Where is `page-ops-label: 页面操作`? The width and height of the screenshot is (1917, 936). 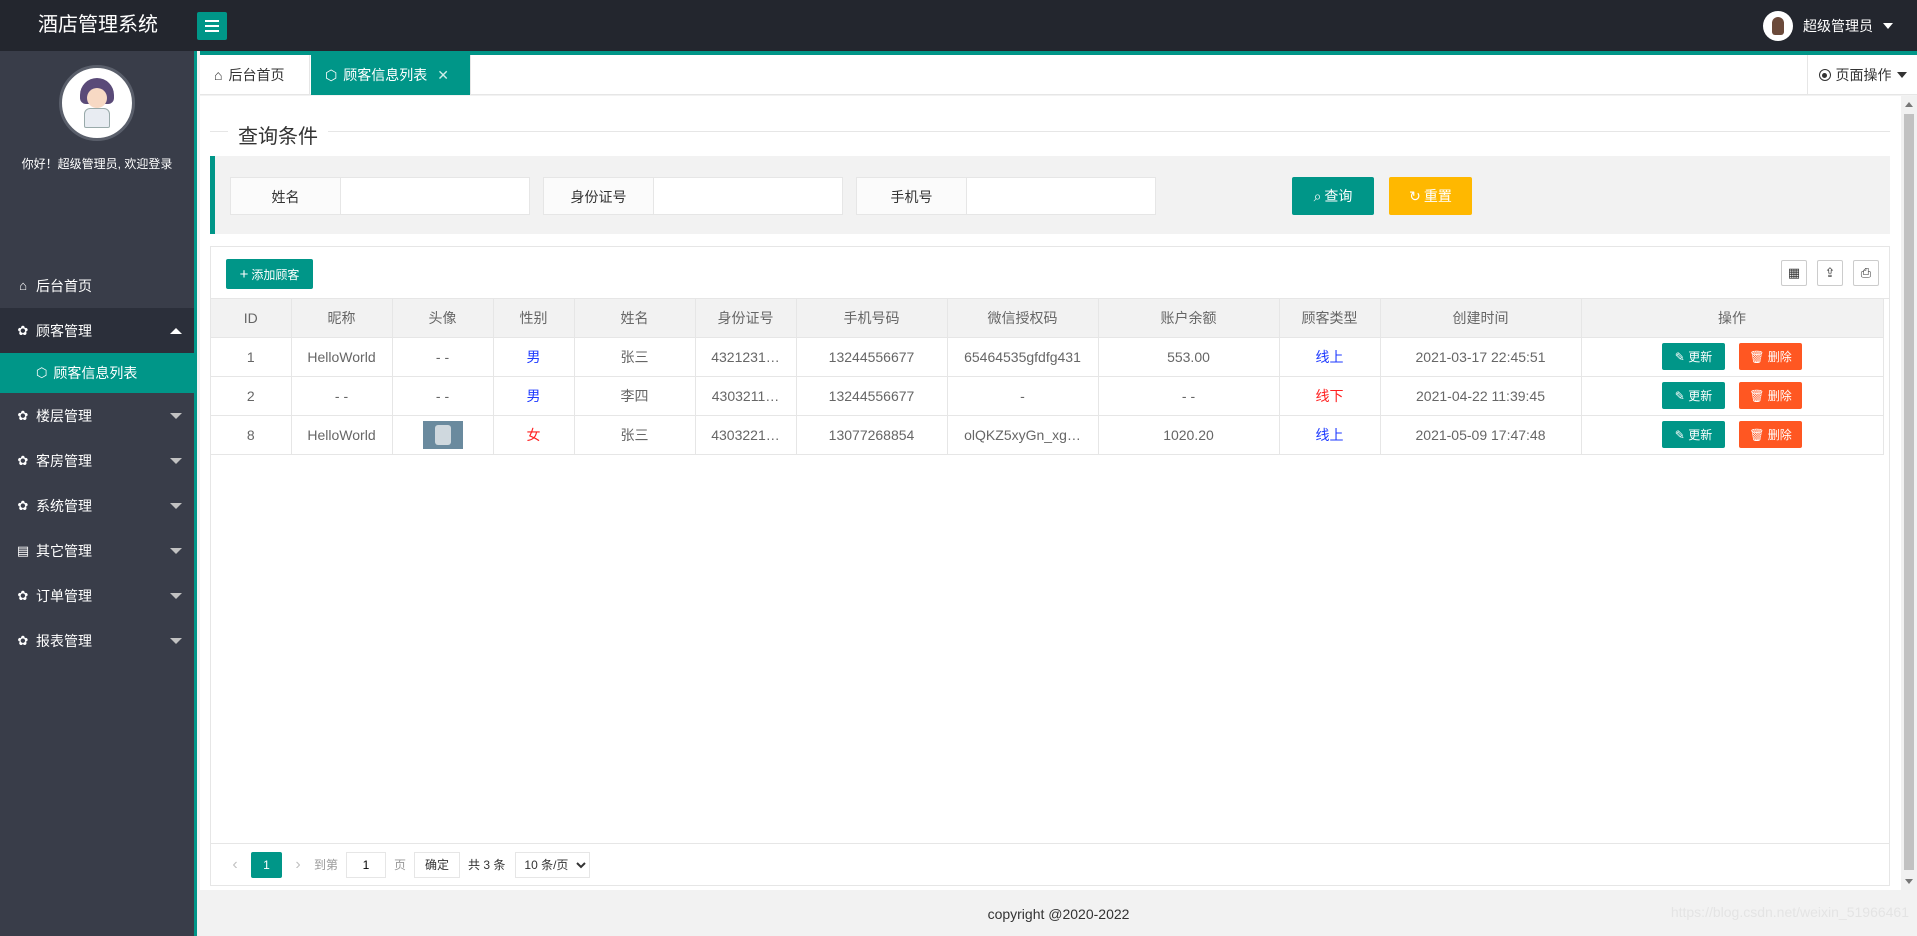 page-ops-label: 页面操作 is located at coordinates (1863, 75).